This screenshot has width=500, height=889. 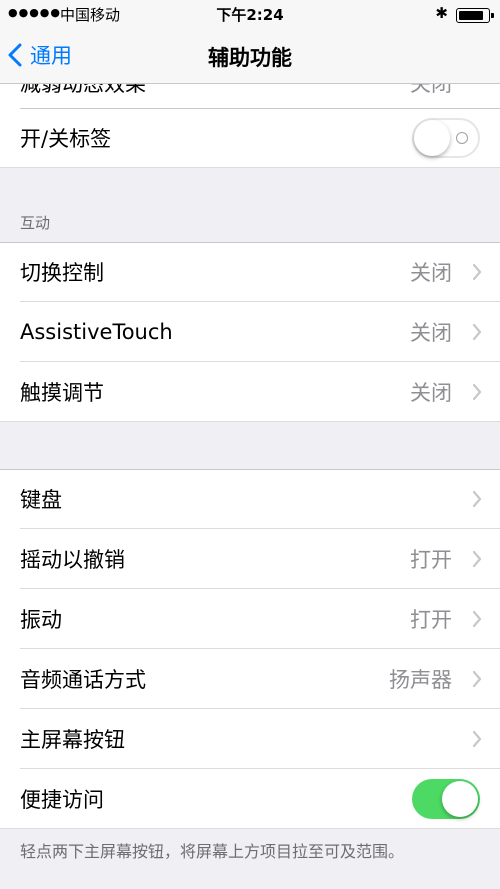 I want to click on reachability-footer-note: 轻点两下主屏幕按钮，将屏幕上方项目拉至可及范围。, so click(x=212, y=851).